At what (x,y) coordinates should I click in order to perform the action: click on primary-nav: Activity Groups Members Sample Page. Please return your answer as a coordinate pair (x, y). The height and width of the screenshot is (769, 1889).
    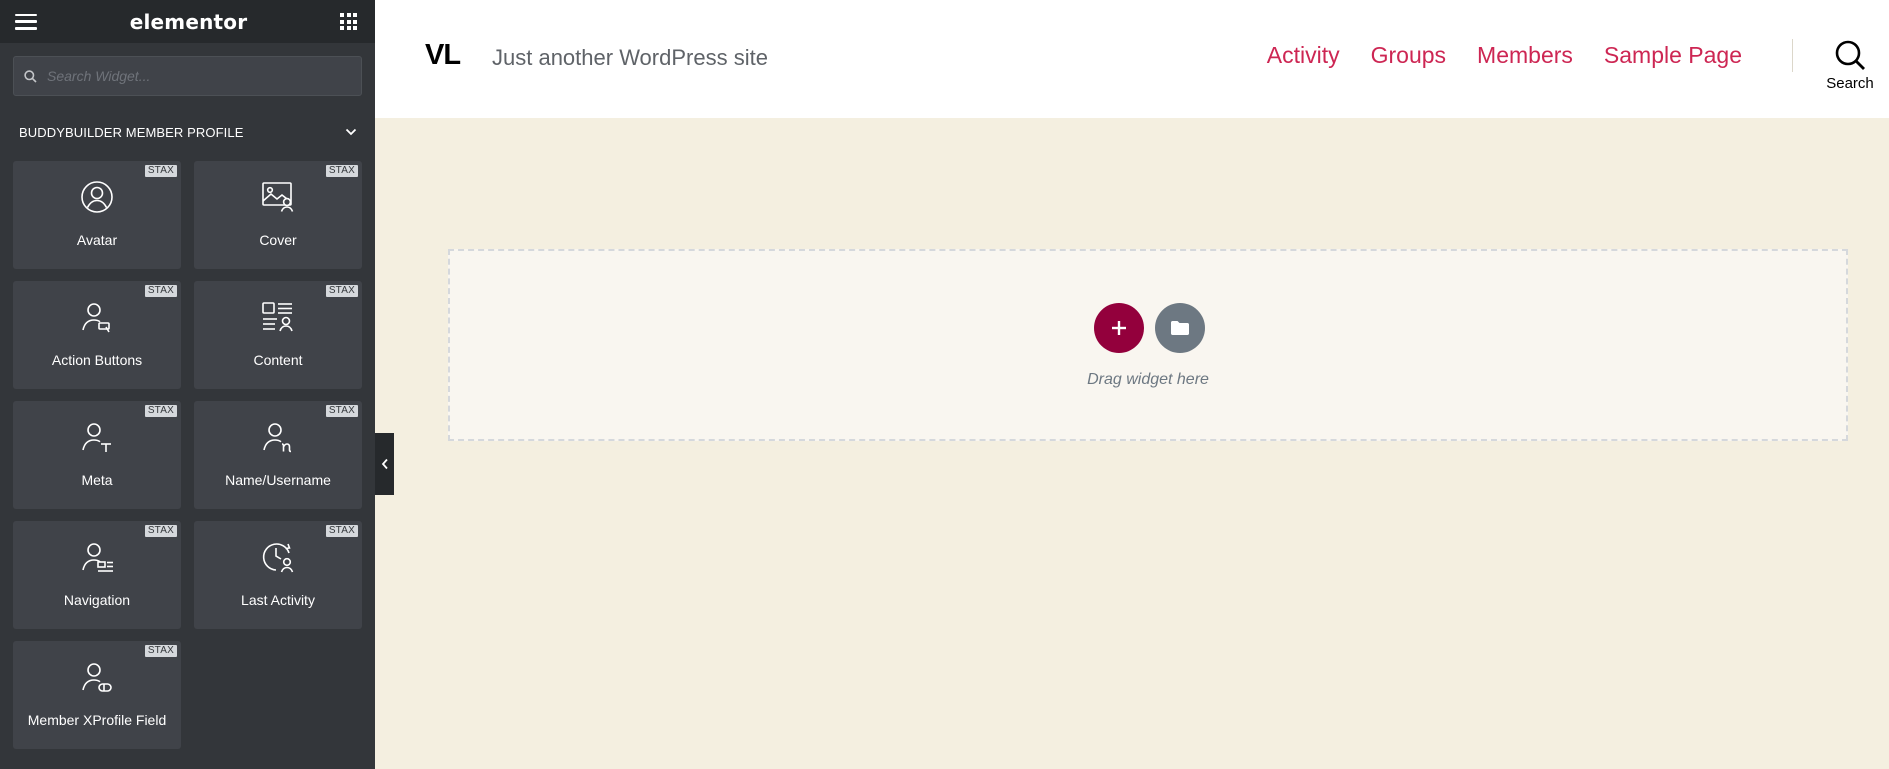
    Looking at the image, I should click on (1504, 55).